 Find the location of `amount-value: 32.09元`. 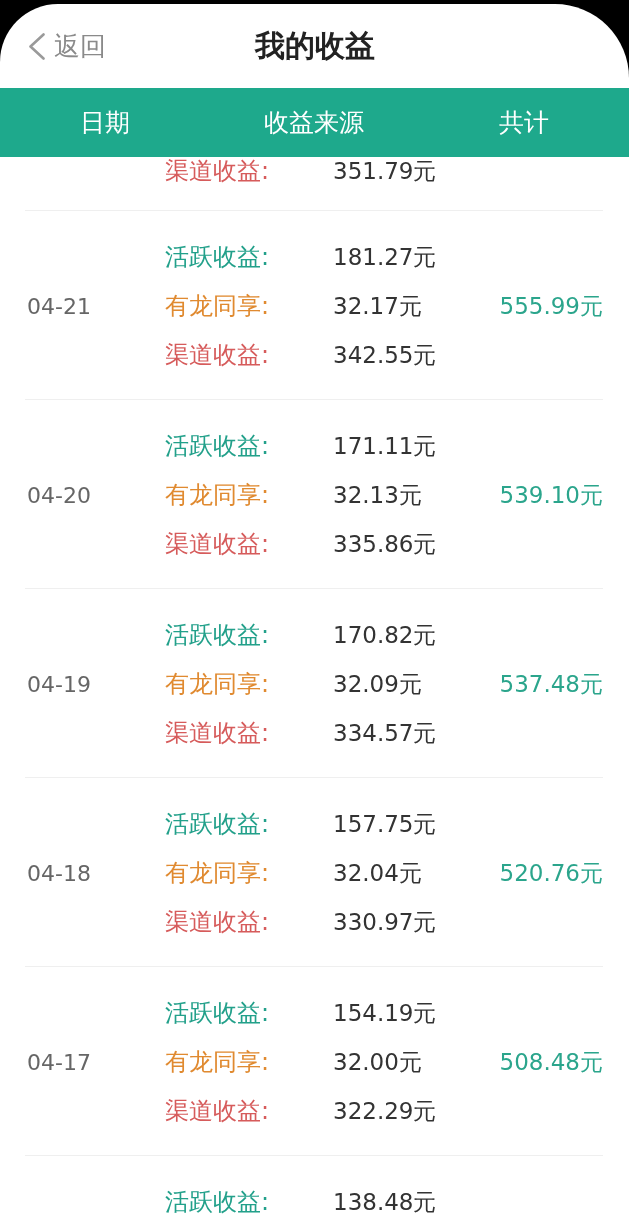

amount-value: 32.09元 is located at coordinates (377, 684).